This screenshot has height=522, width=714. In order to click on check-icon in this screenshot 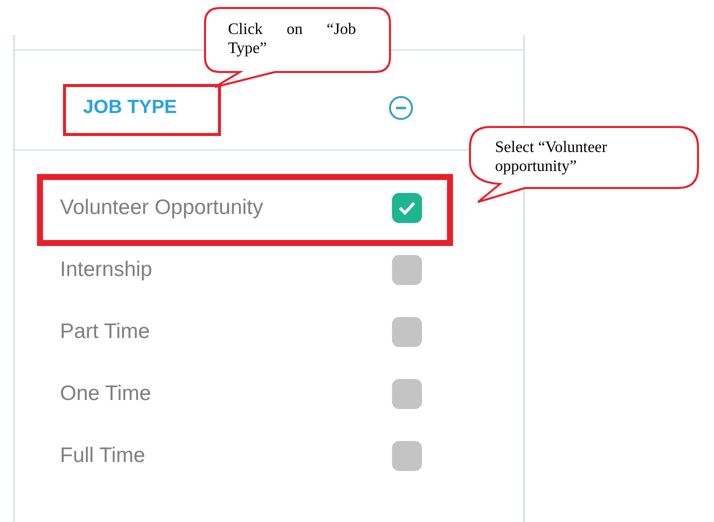, I will do `click(407, 208)`.